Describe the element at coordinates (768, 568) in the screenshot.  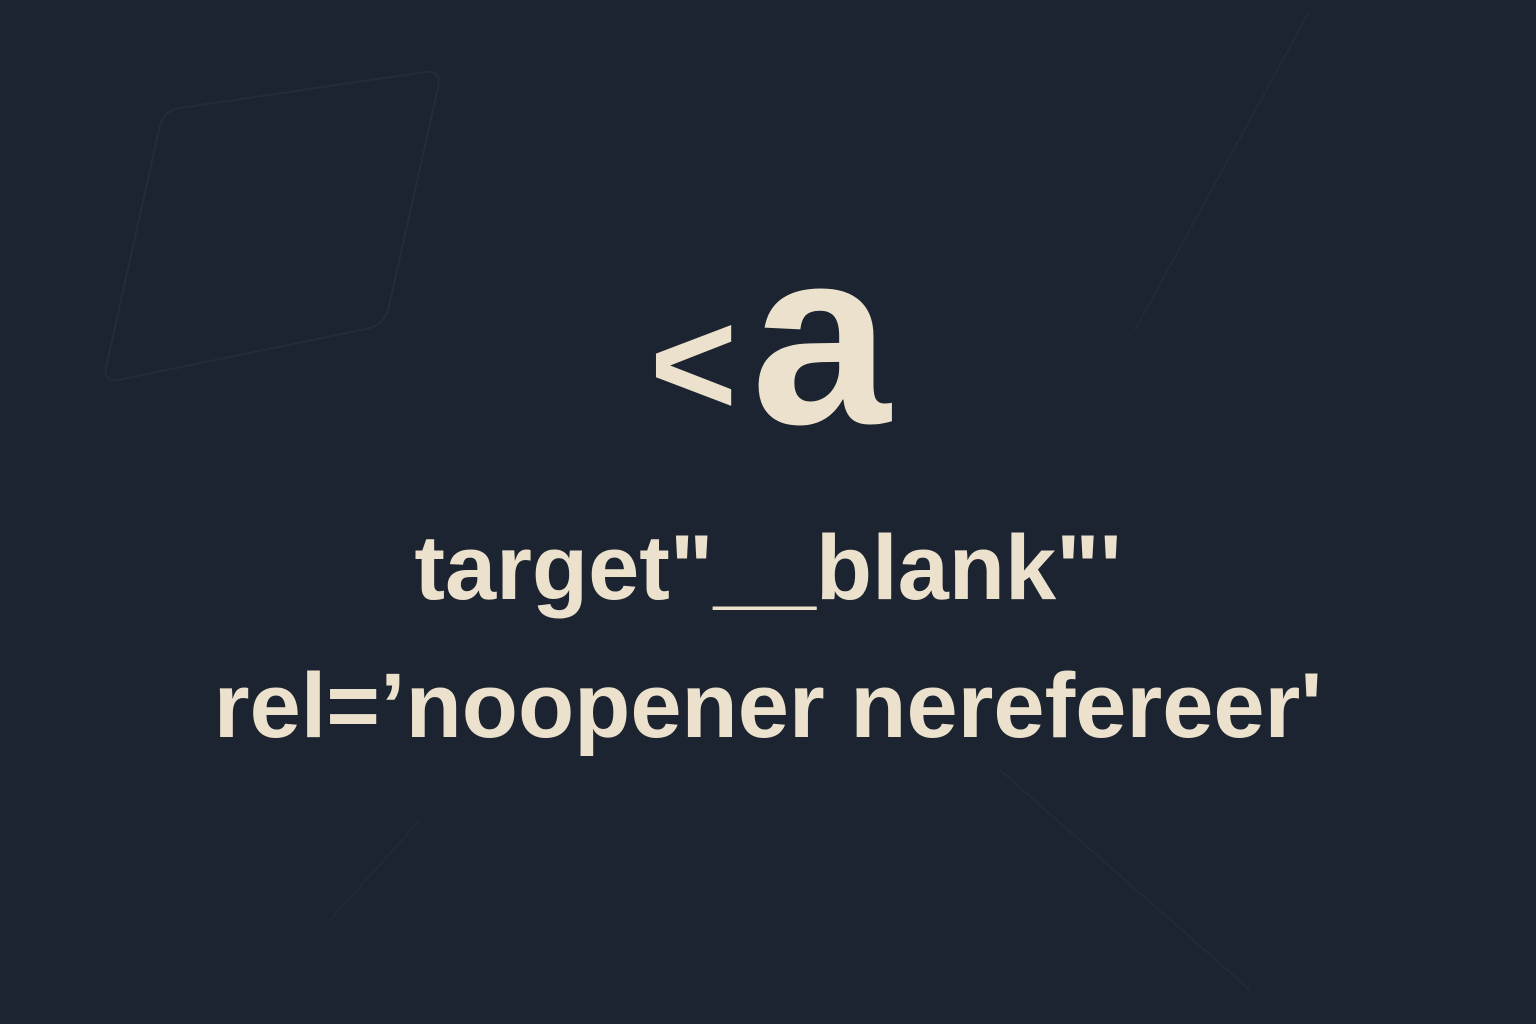
I see `target-attribute-line: target"__blank"'` at that location.